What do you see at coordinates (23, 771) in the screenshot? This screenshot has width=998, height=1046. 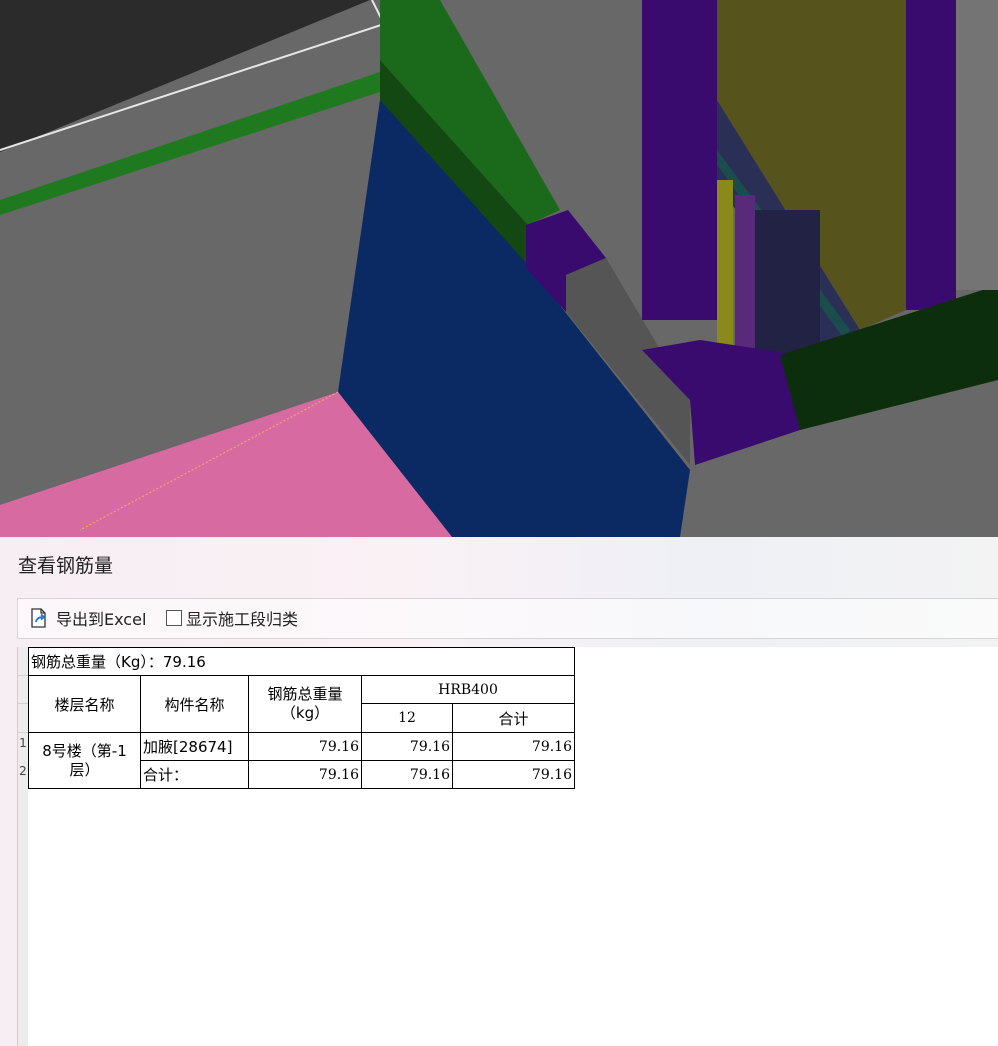 I see `row-number: 2` at bounding box center [23, 771].